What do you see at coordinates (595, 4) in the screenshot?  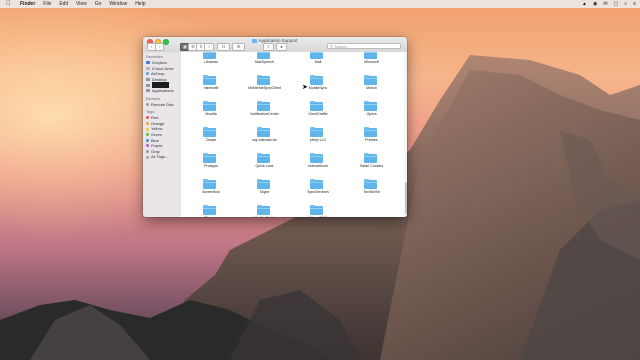 I see `status-icon-2: ◉` at bounding box center [595, 4].